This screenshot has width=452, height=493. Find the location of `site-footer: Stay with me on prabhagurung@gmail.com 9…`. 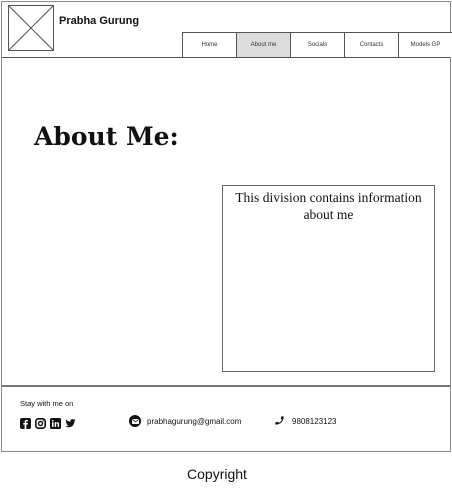

site-footer: Stay with me on prabhagurung@gmail.com 9… is located at coordinates (226, 419).